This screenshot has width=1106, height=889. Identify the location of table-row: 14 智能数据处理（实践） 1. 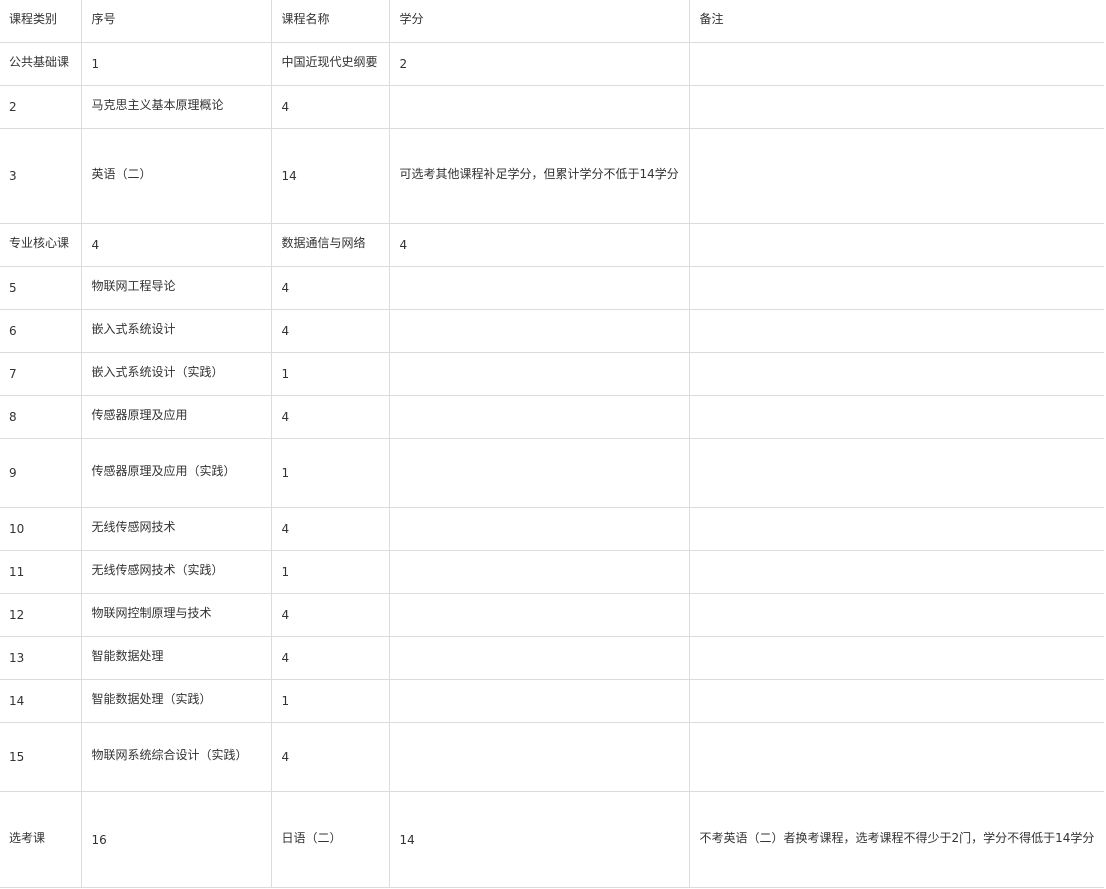
(552, 700).